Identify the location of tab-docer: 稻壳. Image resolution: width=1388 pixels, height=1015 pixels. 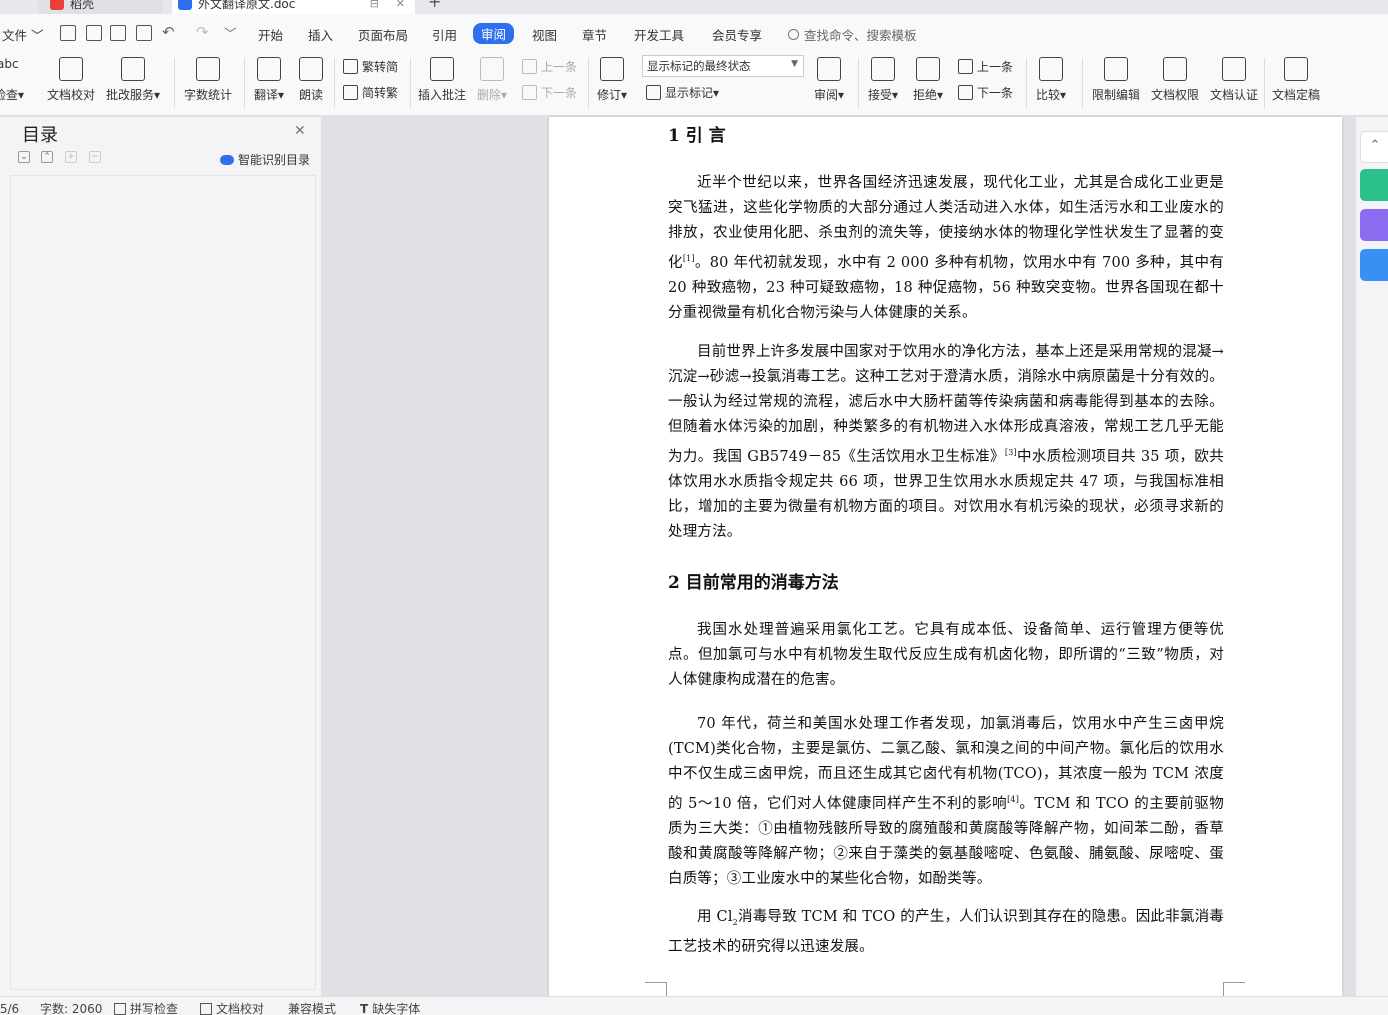
(100, 7).